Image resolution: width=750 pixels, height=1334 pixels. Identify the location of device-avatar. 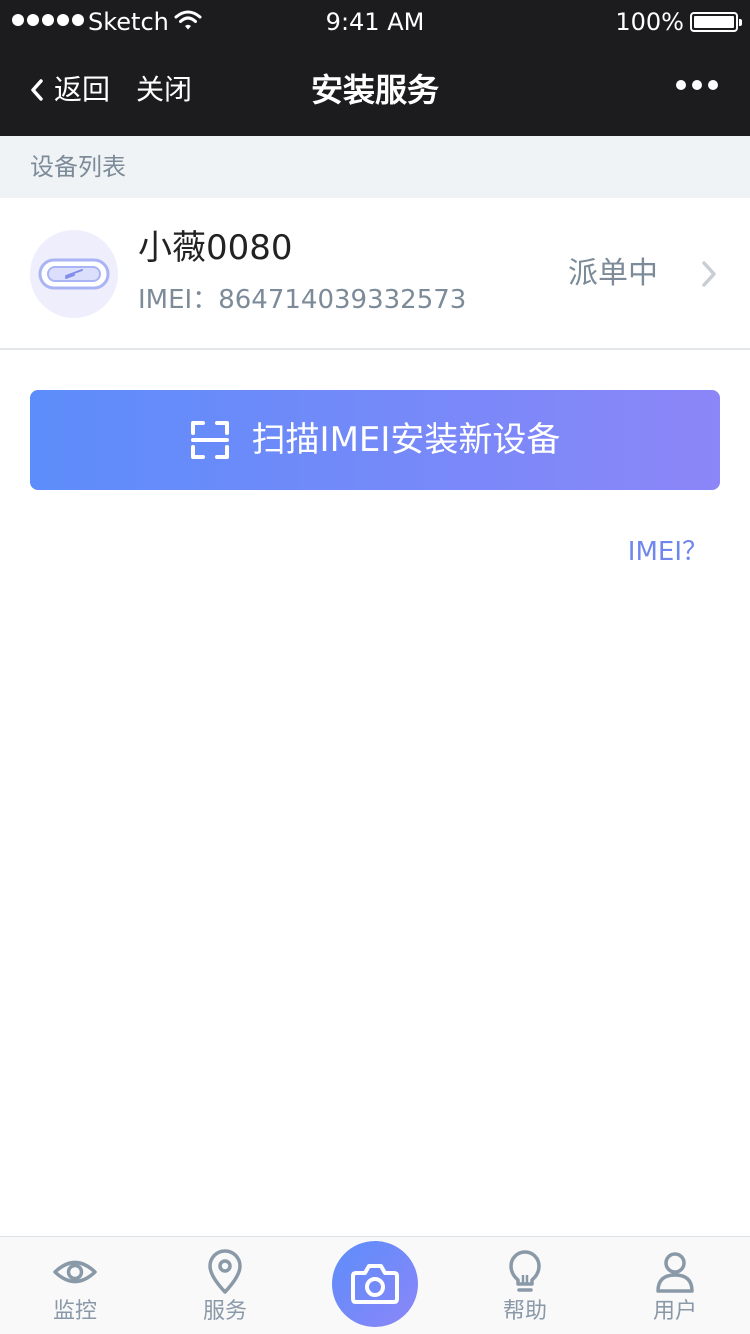
(74, 274).